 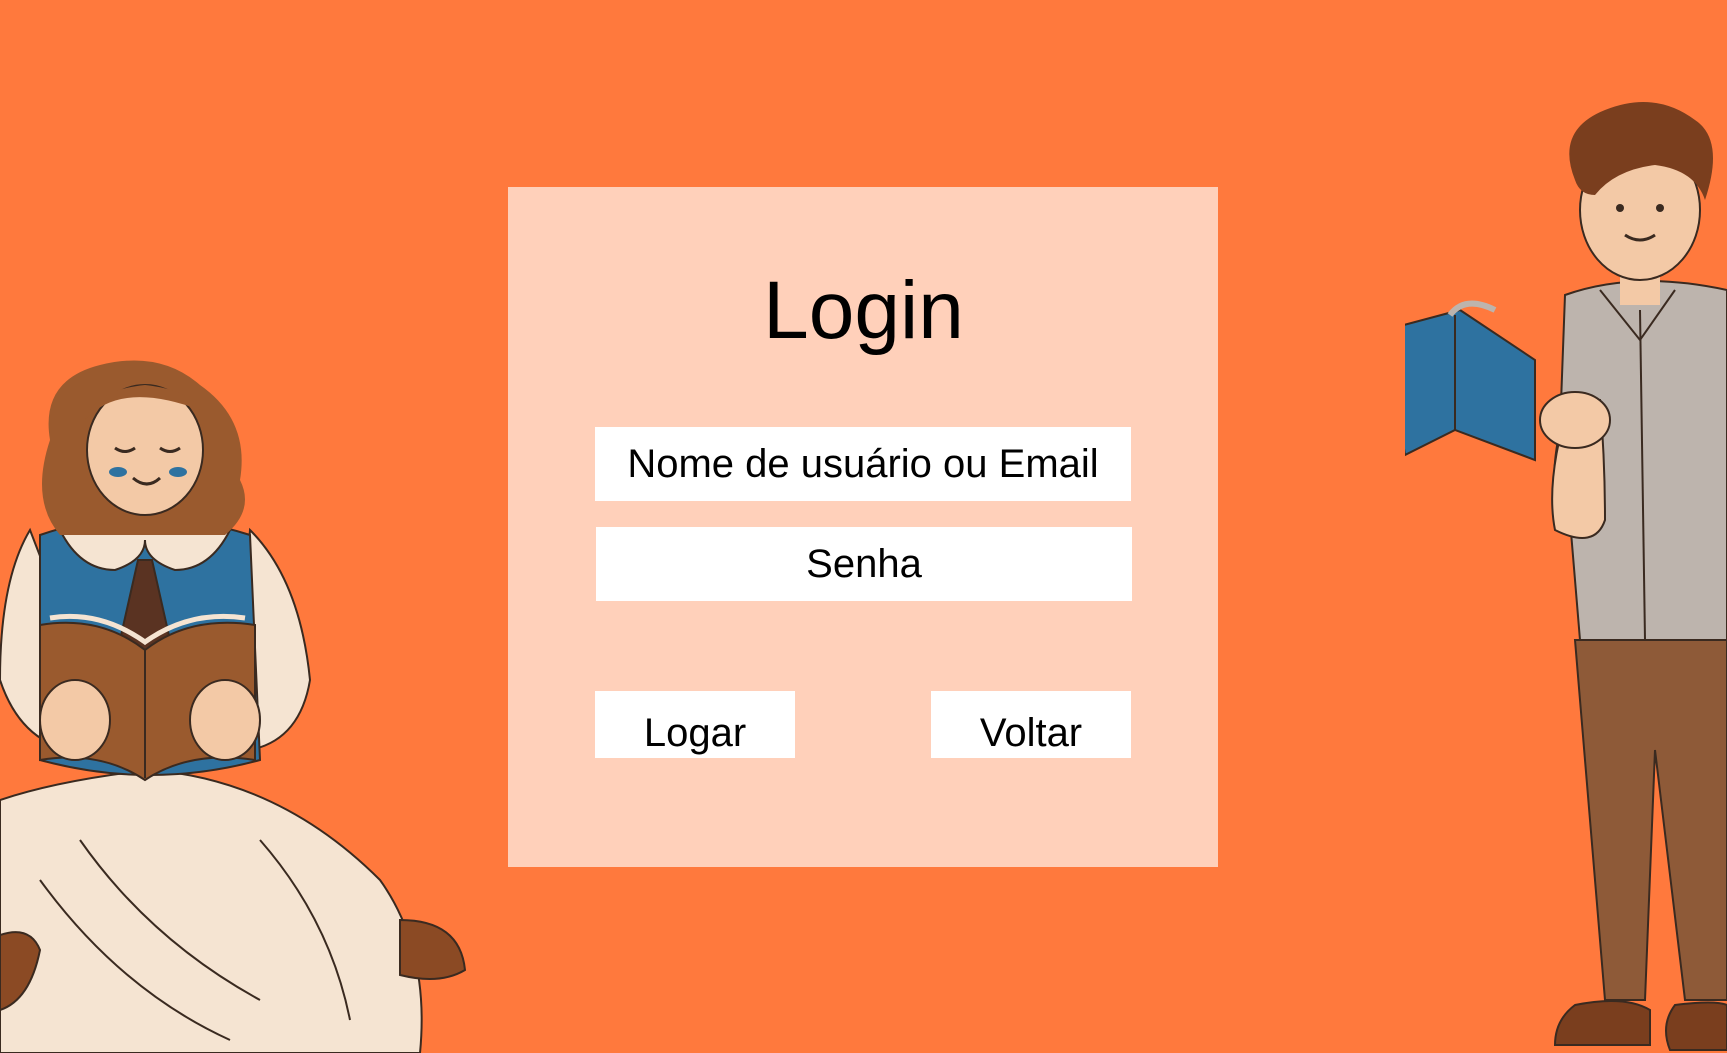 What do you see at coordinates (1031, 724) in the screenshot?
I see `back-button: Voltar` at bounding box center [1031, 724].